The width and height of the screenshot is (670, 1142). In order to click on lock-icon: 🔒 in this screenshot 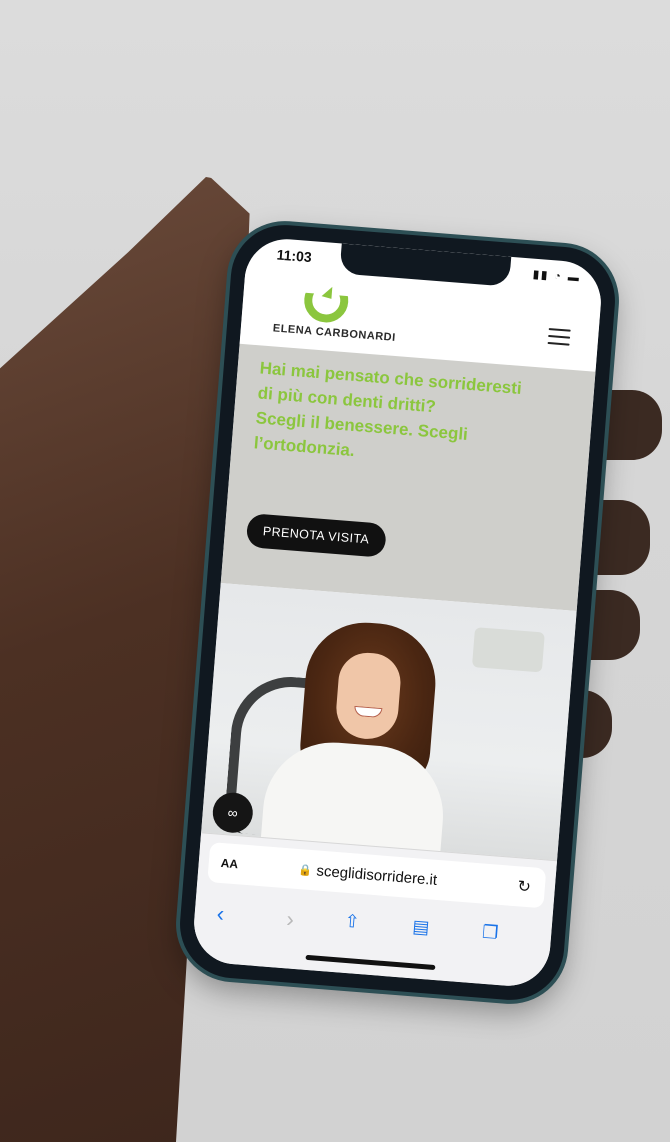, I will do `click(305, 870)`.